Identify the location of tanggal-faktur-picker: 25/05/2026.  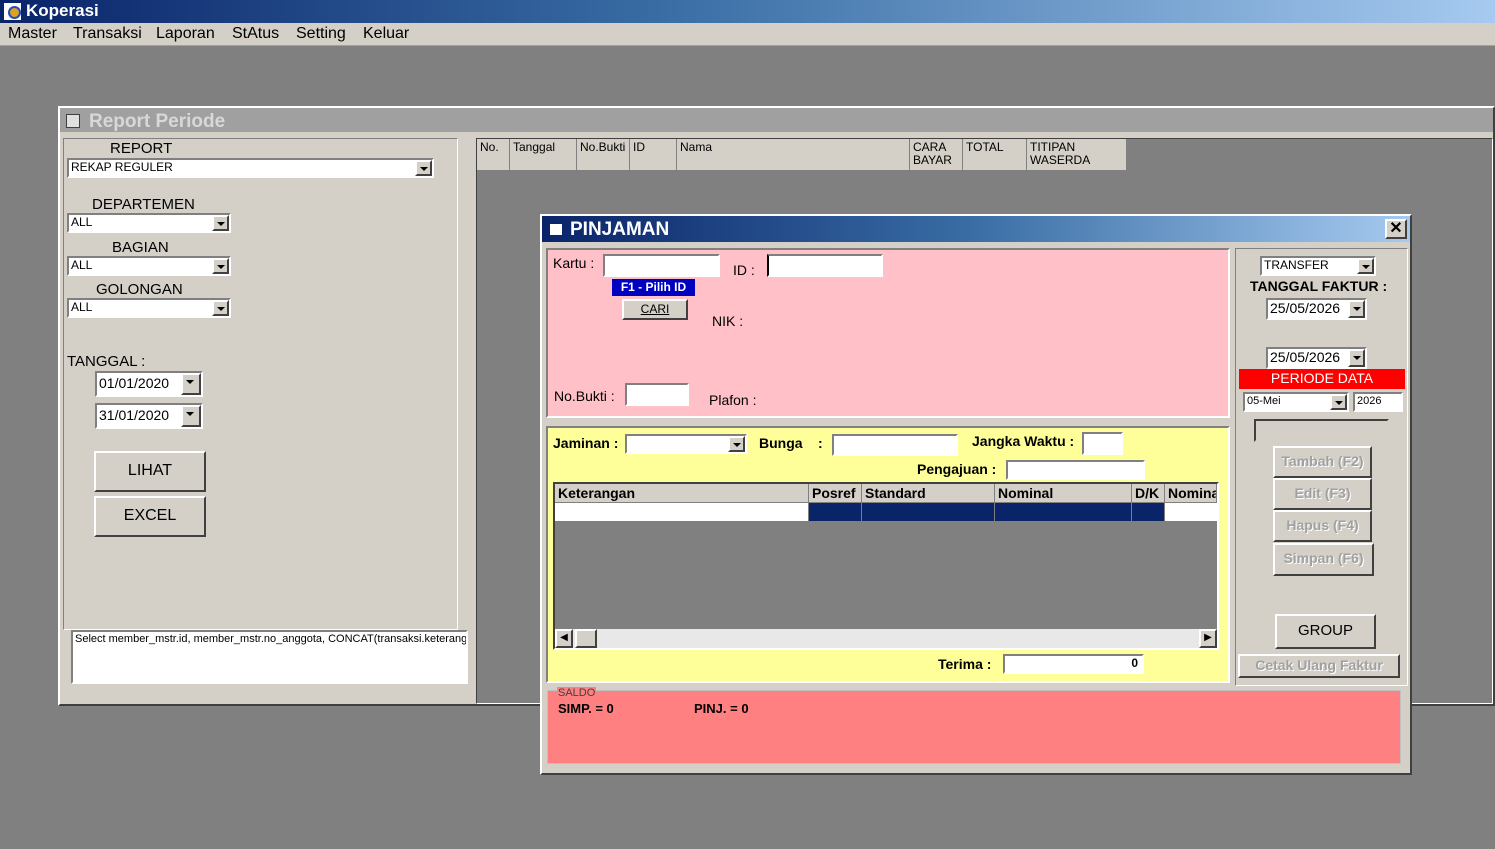
(1316, 309).